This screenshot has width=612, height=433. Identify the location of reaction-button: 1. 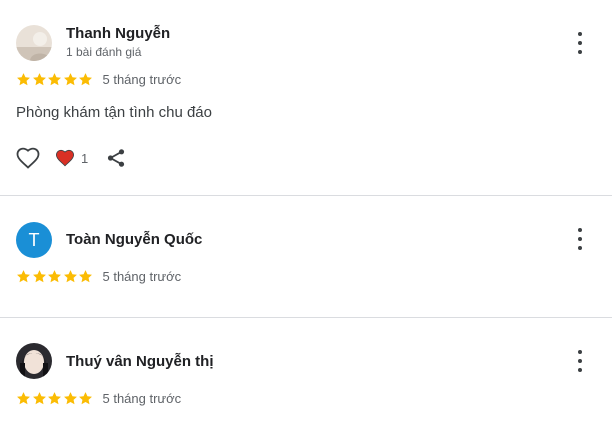
(71, 158).